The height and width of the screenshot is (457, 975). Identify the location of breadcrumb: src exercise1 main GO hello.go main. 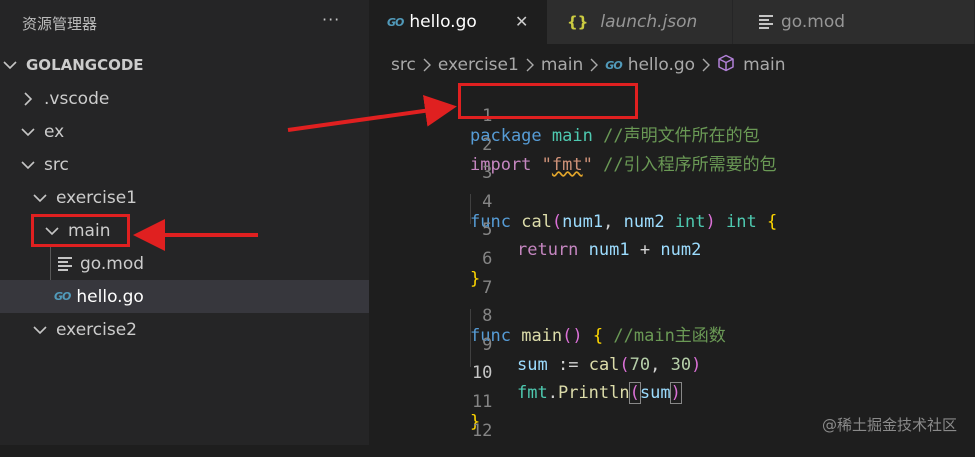
(588, 65).